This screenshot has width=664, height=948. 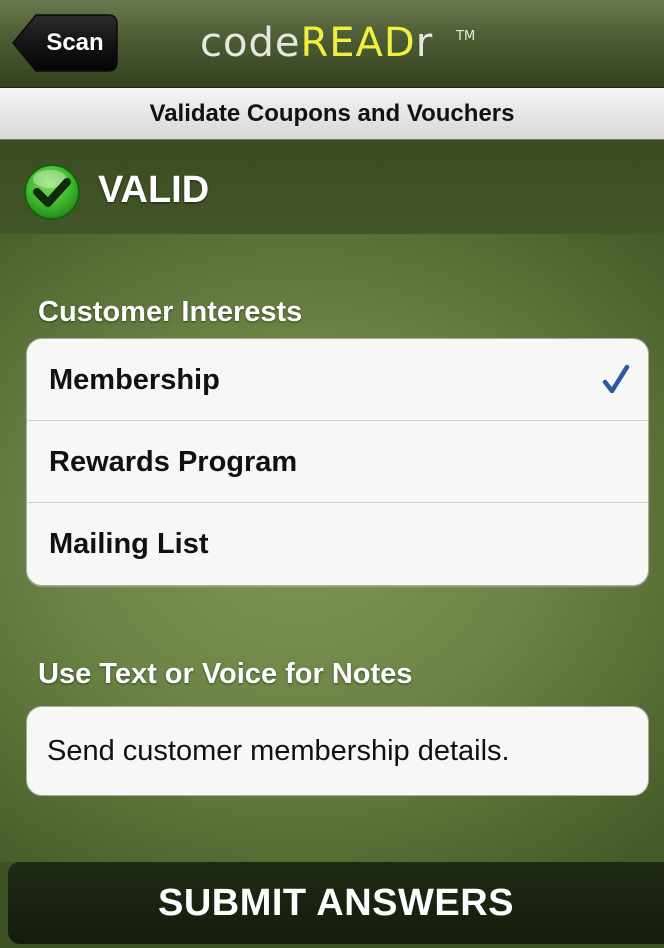 I want to click on validation-status-banner: VALID, so click(x=332, y=187).